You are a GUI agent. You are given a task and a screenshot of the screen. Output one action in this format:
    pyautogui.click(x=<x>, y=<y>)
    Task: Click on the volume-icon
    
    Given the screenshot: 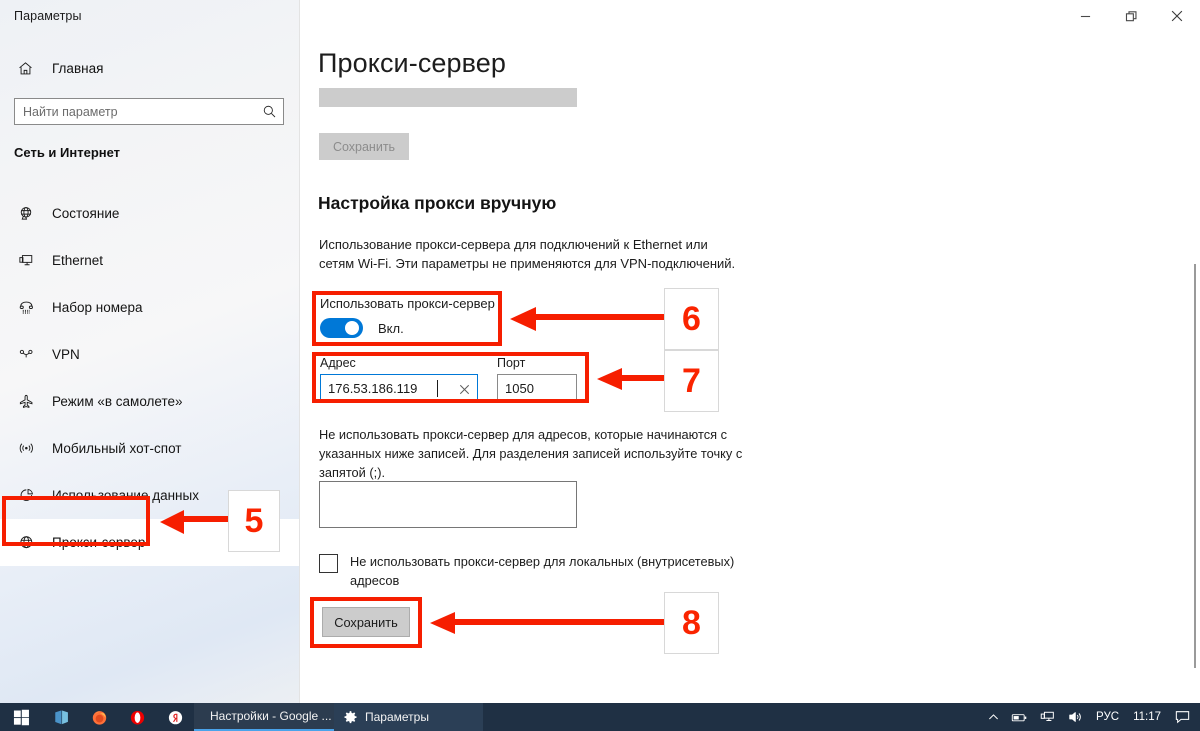 What is the action you would take?
    pyautogui.click(x=1075, y=717)
    